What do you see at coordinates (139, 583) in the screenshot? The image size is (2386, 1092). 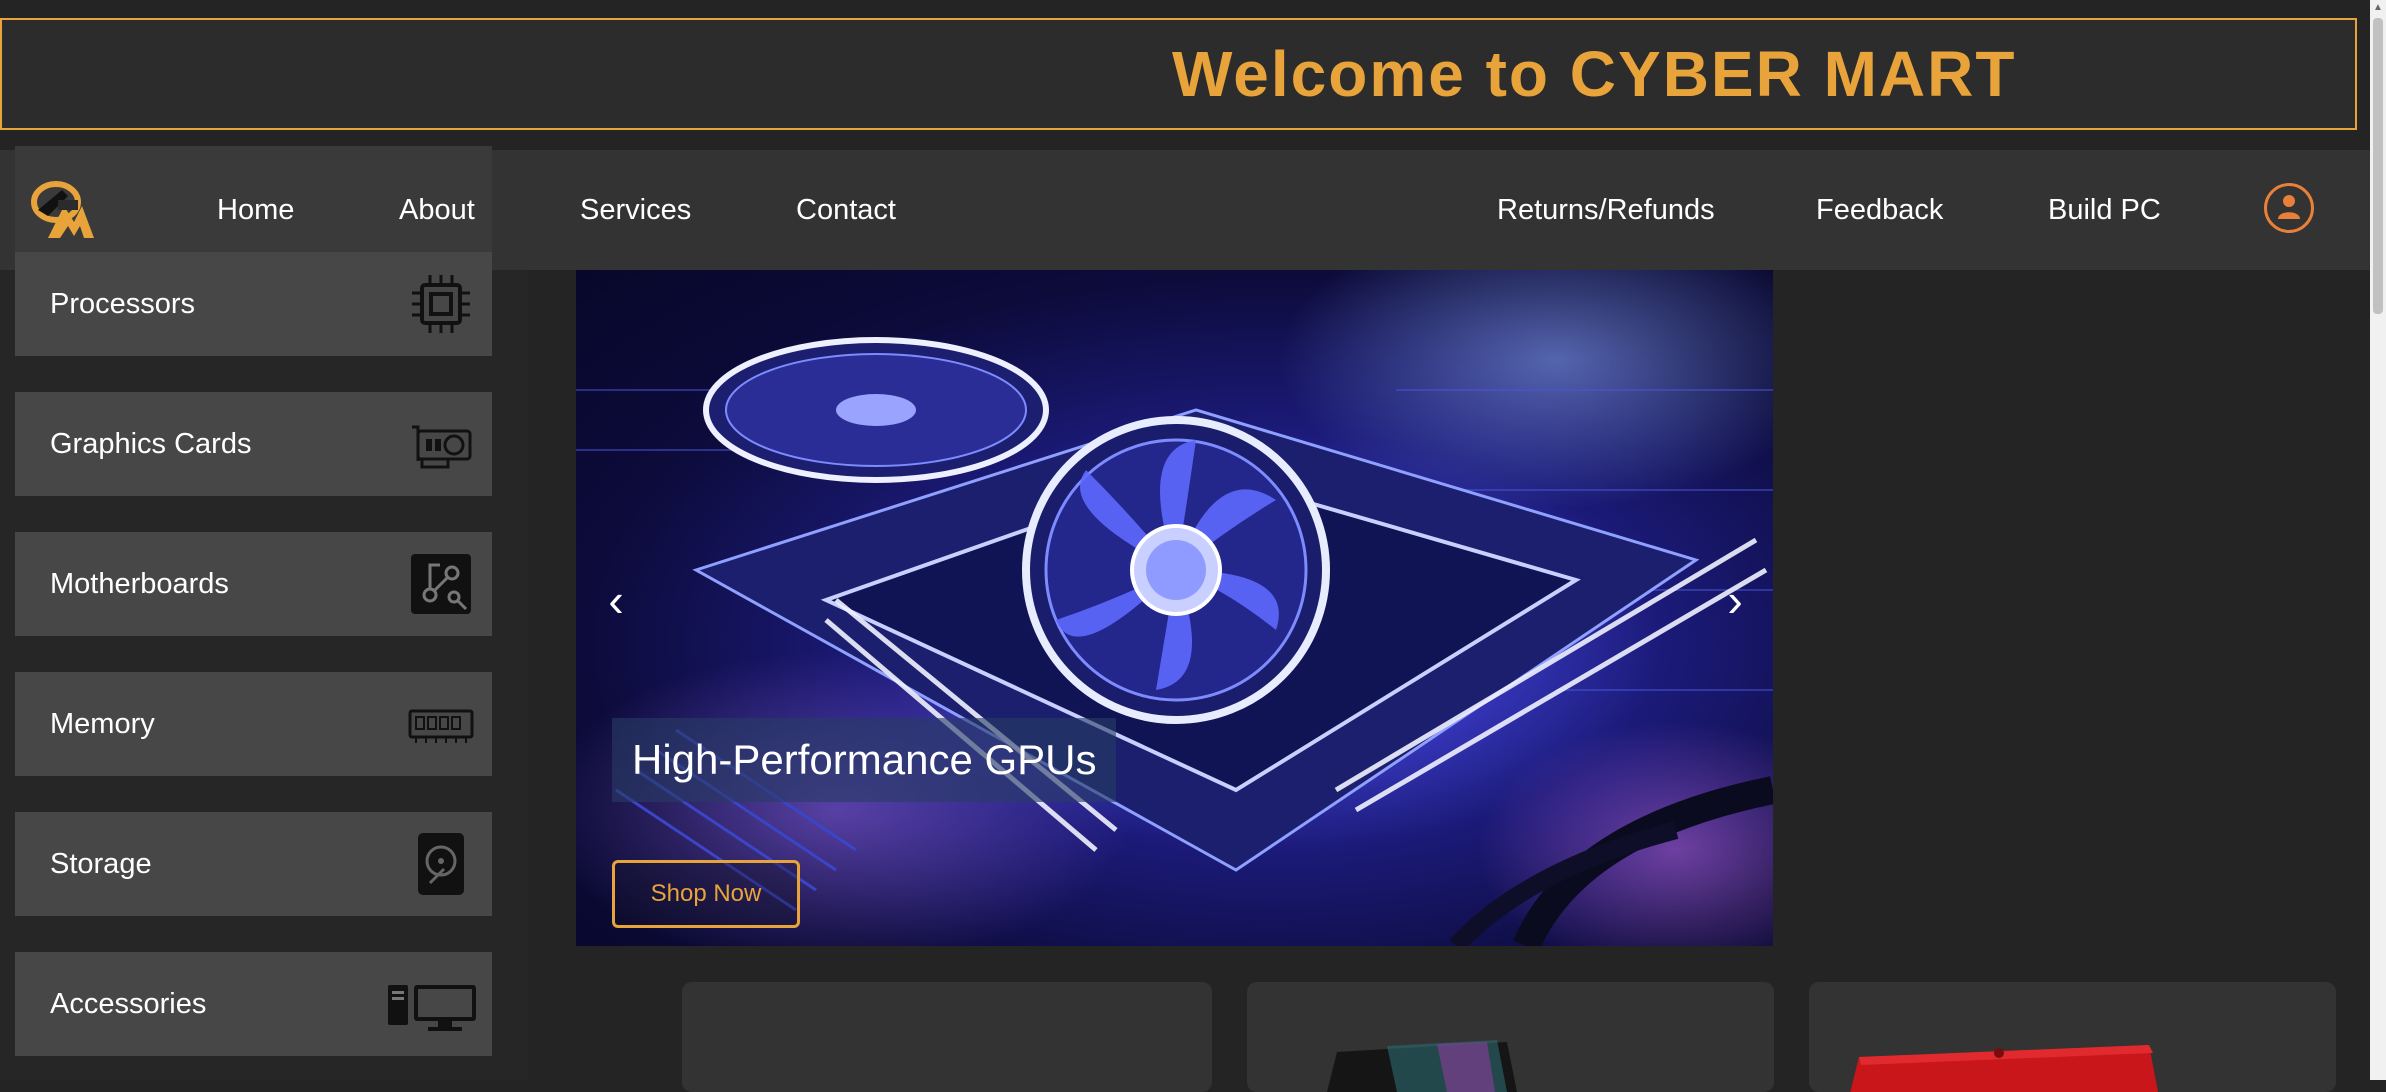 I see `sidebar-item-label: Motherboards` at bounding box center [139, 583].